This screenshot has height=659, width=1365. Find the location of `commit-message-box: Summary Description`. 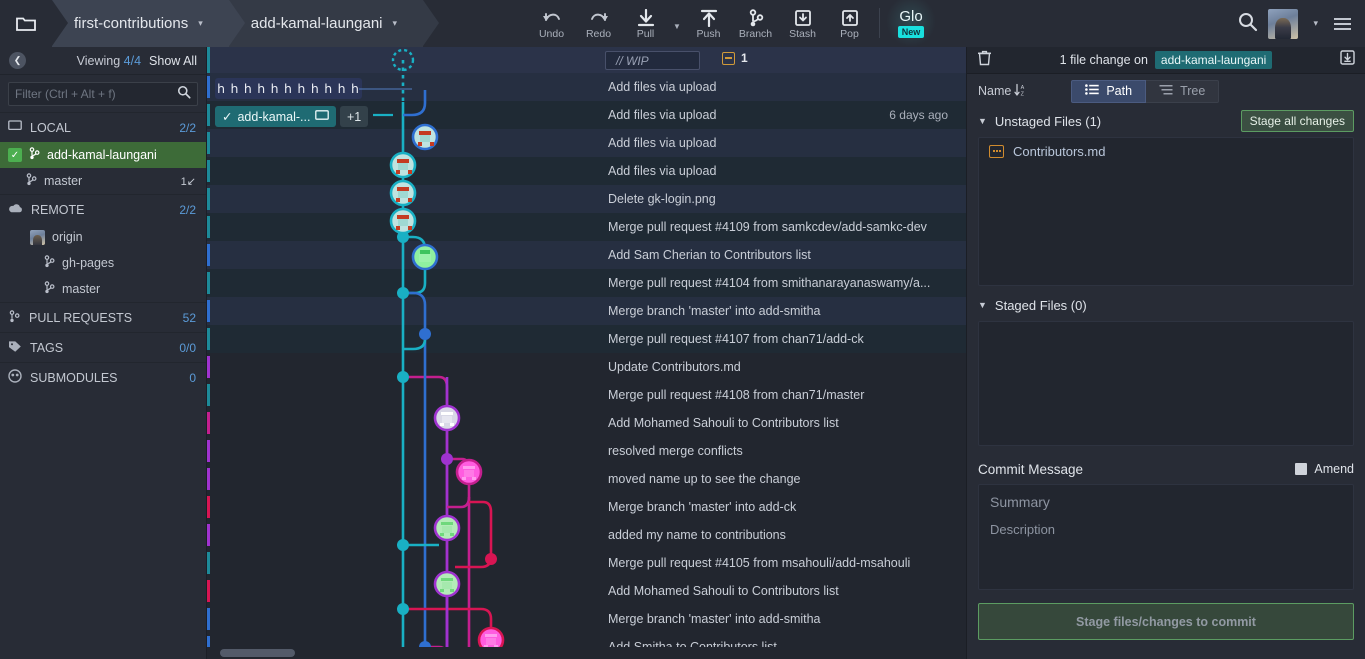

commit-message-box: Summary Description is located at coordinates (1166, 537).